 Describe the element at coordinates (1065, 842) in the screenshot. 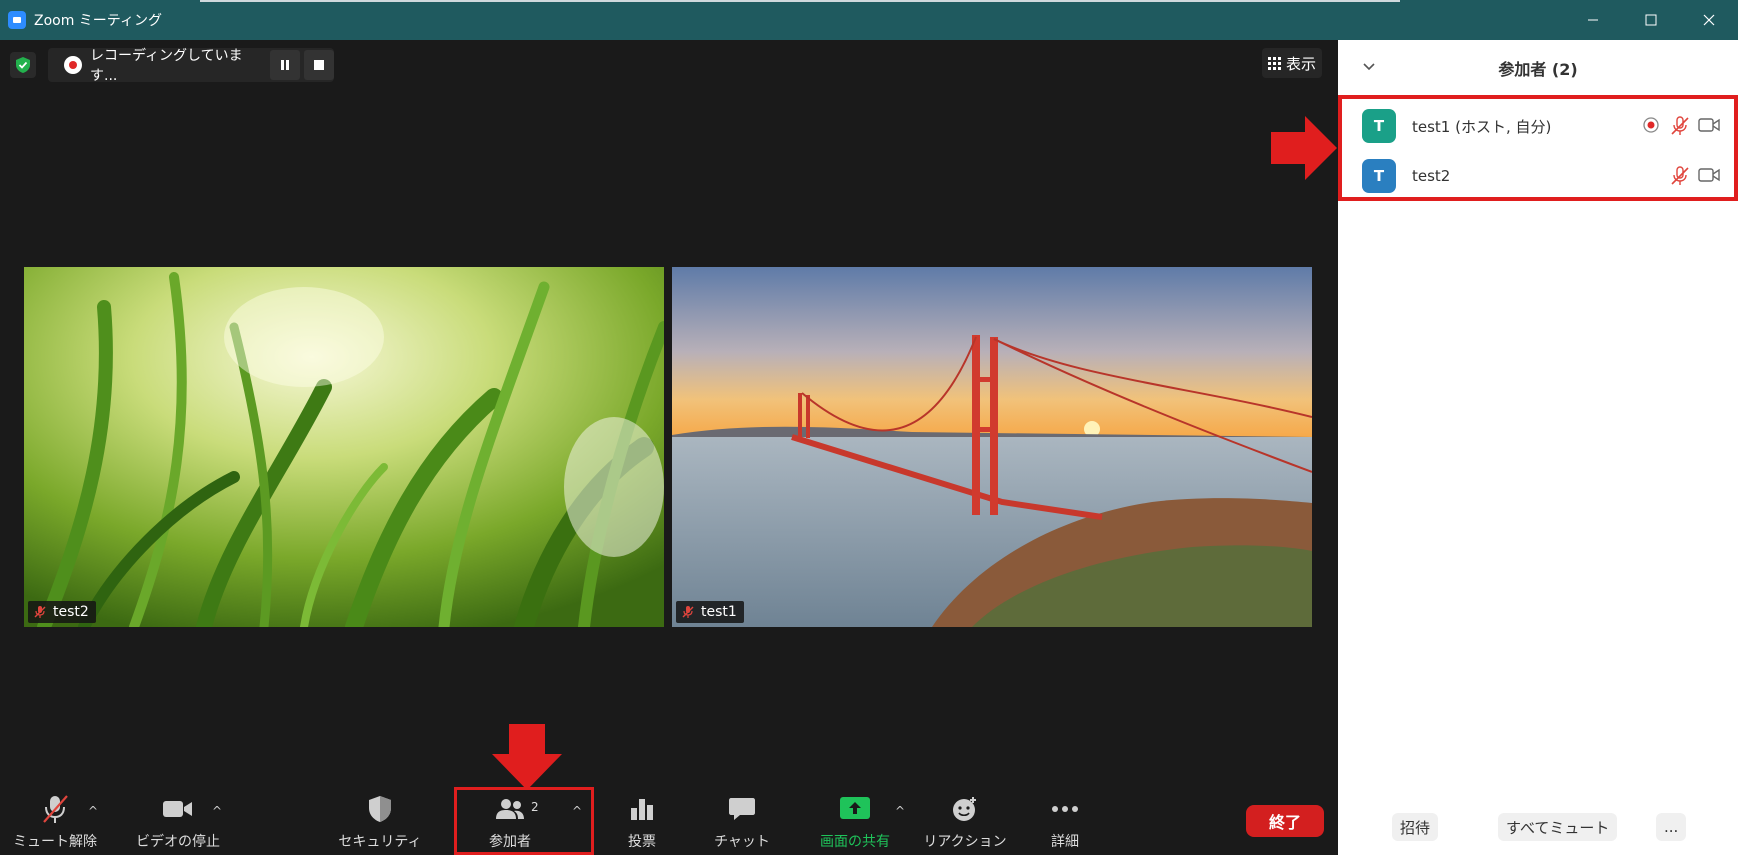

I see `more-label: 詳細` at that location.